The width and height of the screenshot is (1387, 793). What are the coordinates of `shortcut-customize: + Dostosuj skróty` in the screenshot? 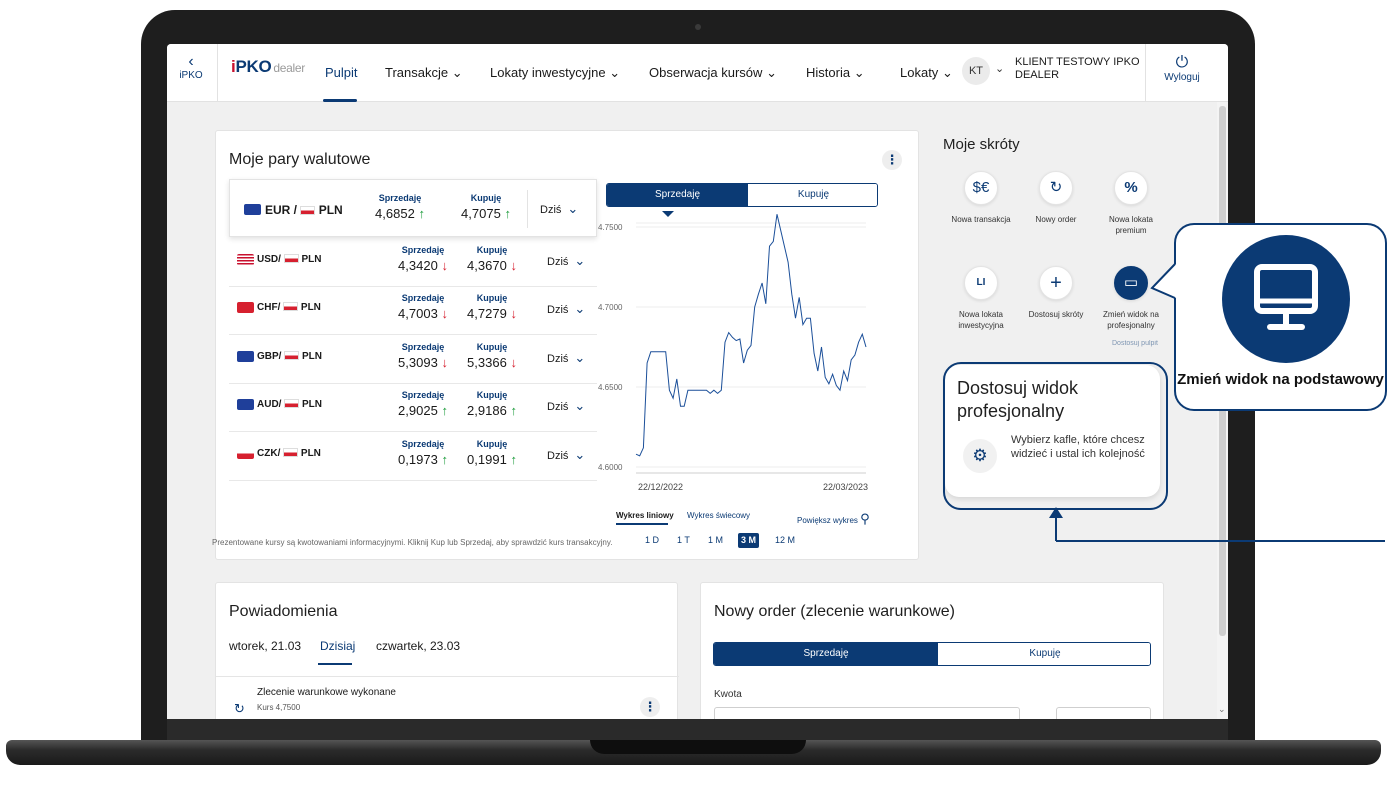 It's located at (1056, 293).